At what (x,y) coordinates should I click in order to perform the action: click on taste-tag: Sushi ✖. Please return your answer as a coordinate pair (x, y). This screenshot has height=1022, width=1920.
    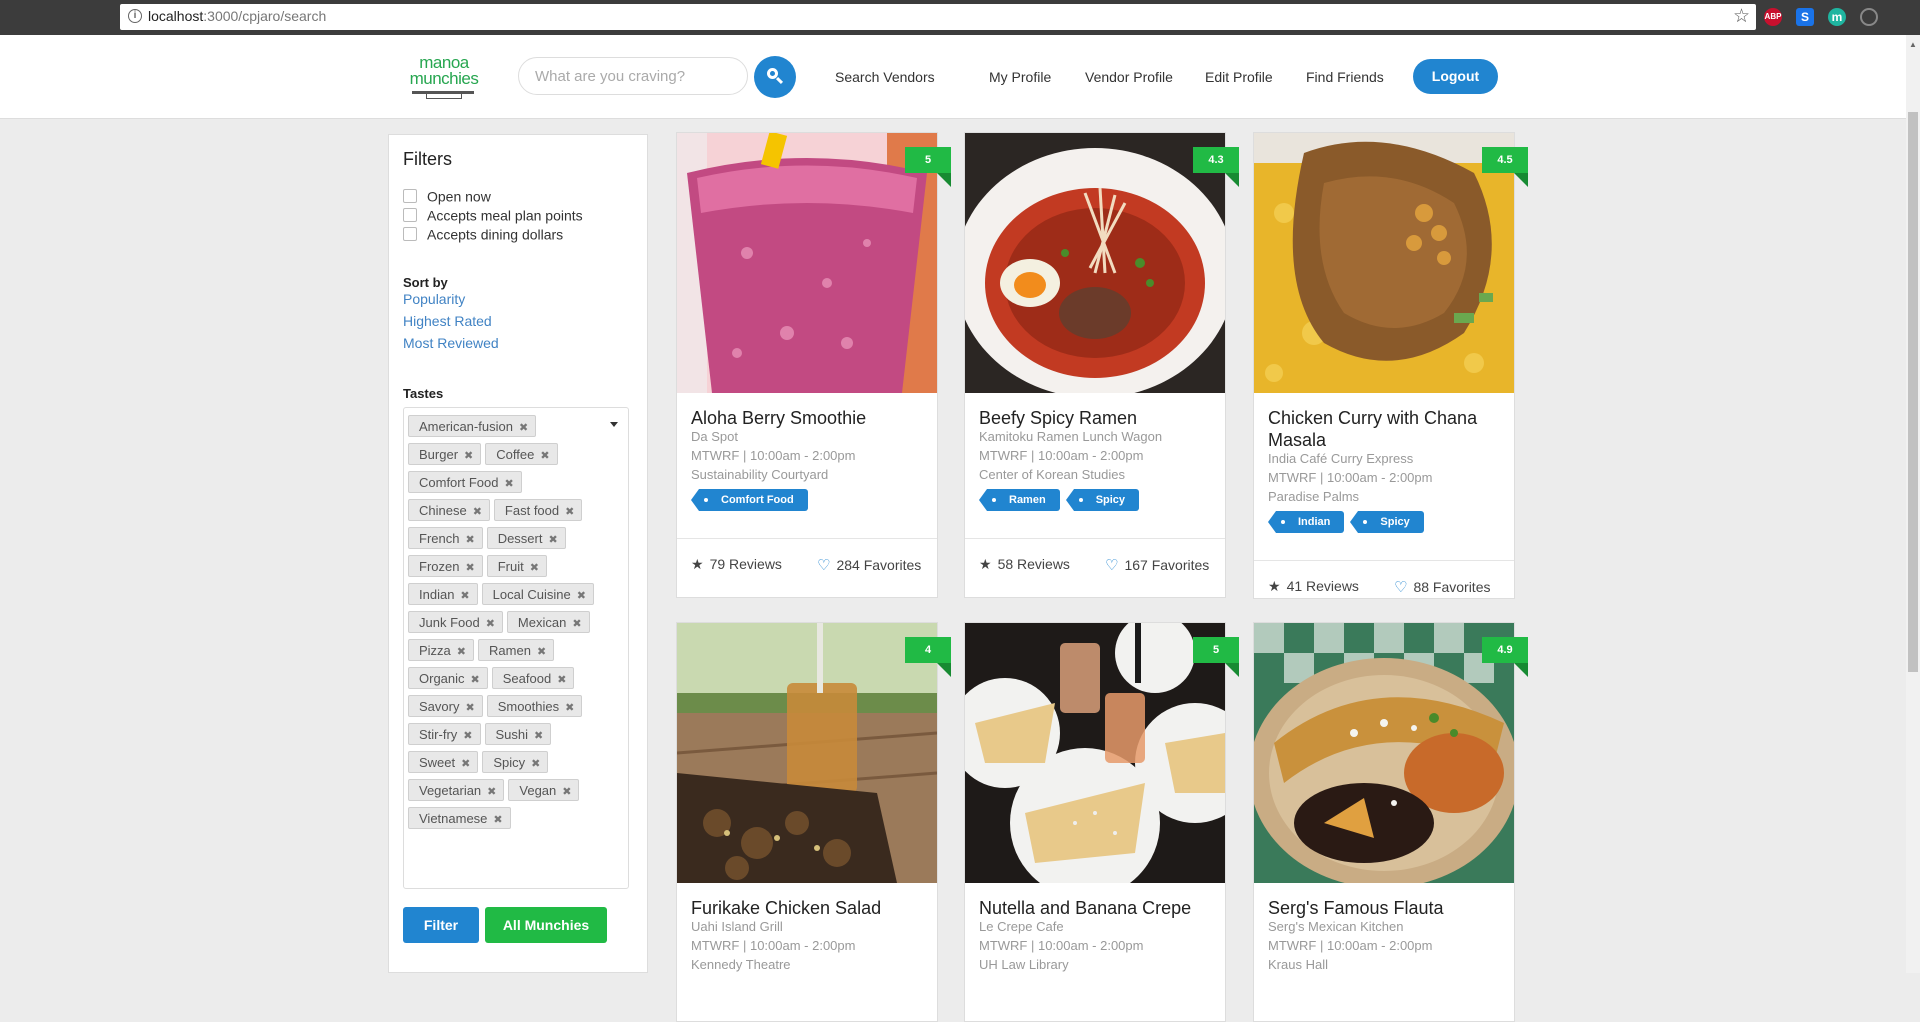
    Looking at the image, I should click on (518, 734).